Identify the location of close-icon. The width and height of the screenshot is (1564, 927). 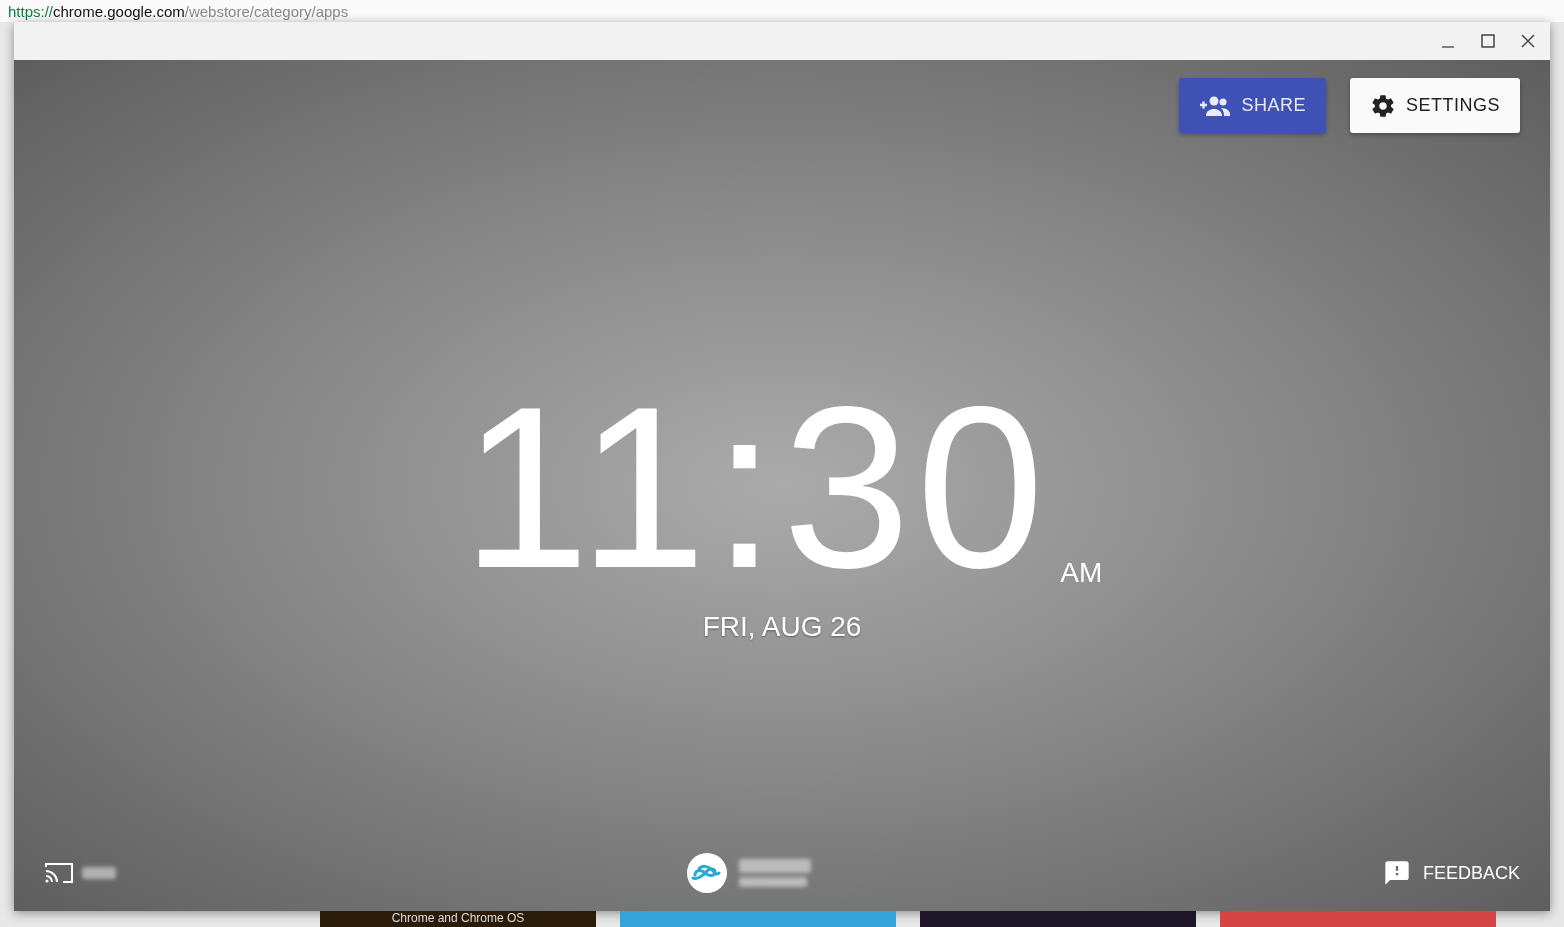
(1528, 41).